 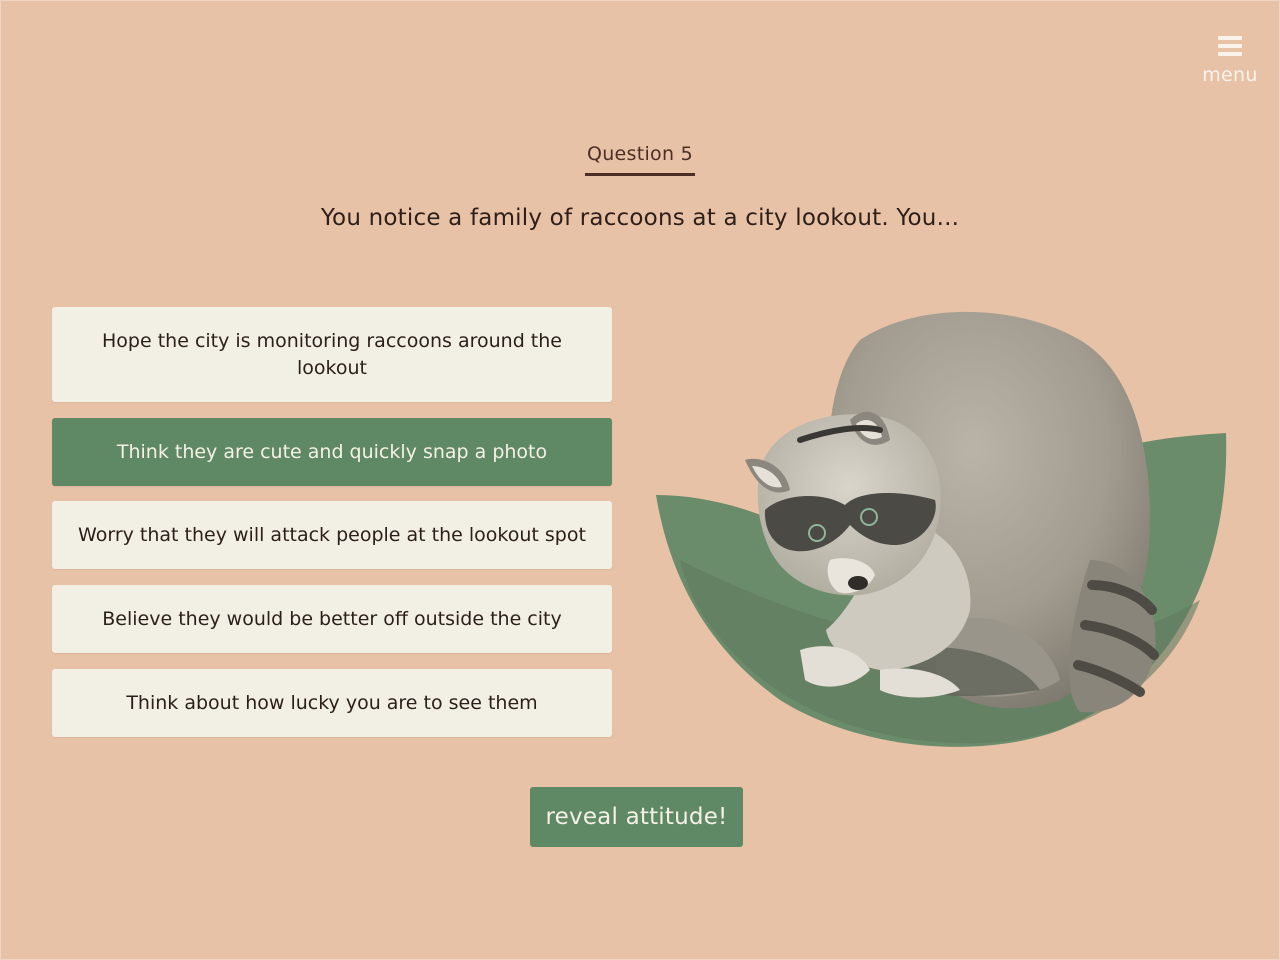 I want to click on reveal-attitude-button: reveal attitude!, so click(x=636, y=817).